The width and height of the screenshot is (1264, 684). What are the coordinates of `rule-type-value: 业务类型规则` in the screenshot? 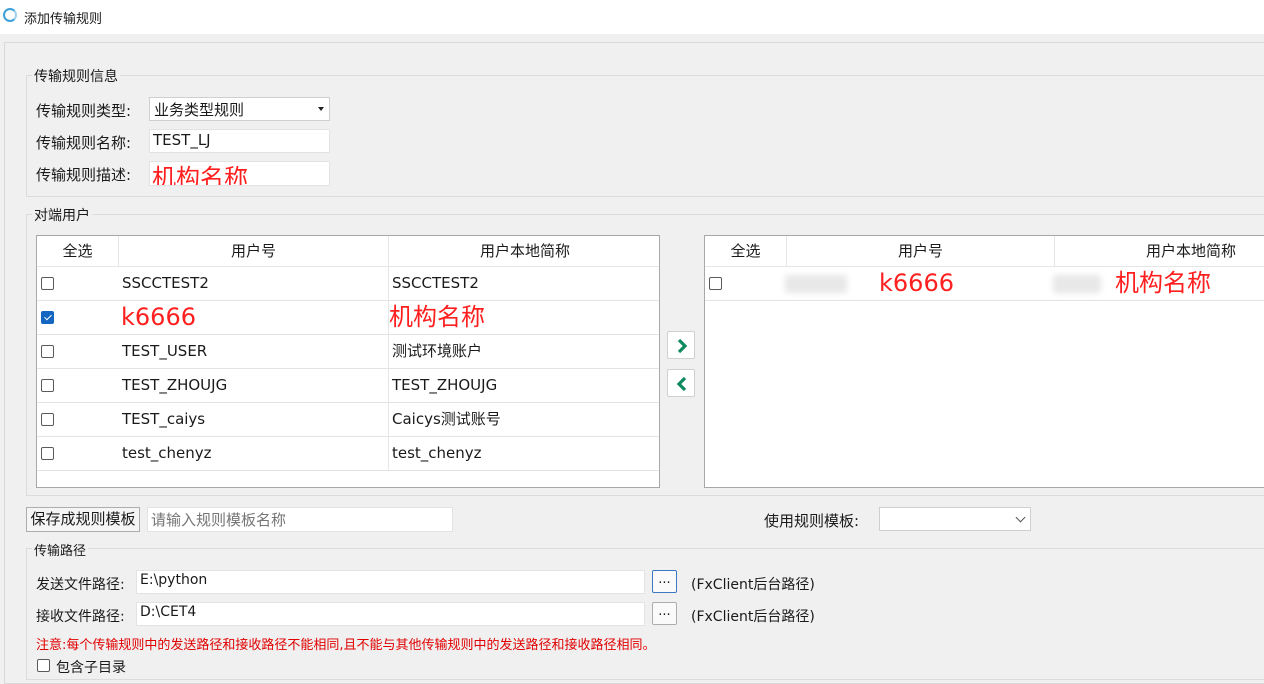 It's located at (199, 110).